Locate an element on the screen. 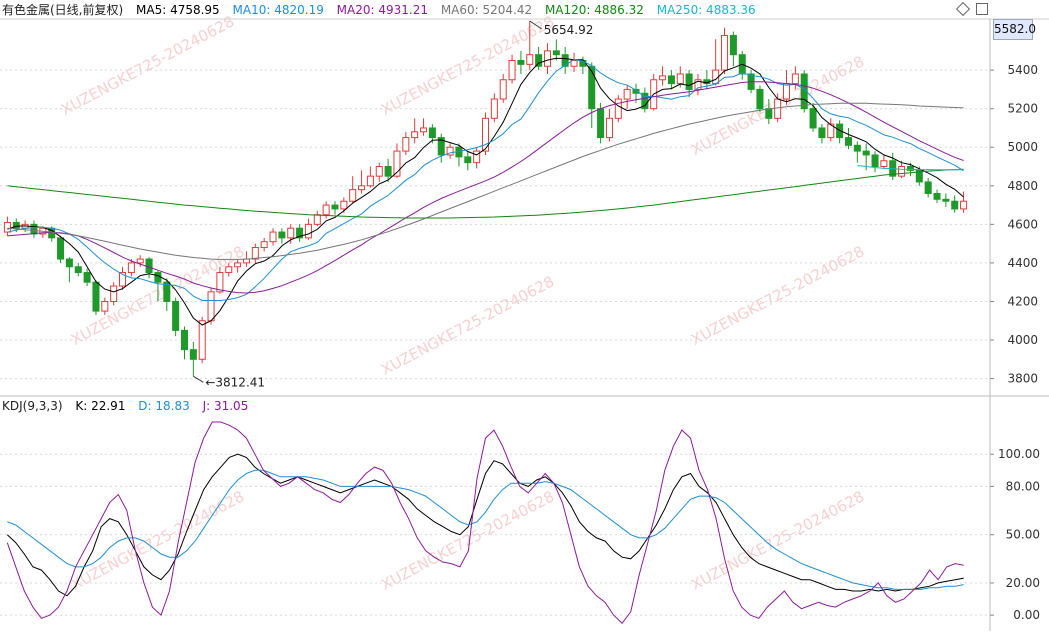  kdj-d-label: D: 18.83 is located at coordinates (164, 406).